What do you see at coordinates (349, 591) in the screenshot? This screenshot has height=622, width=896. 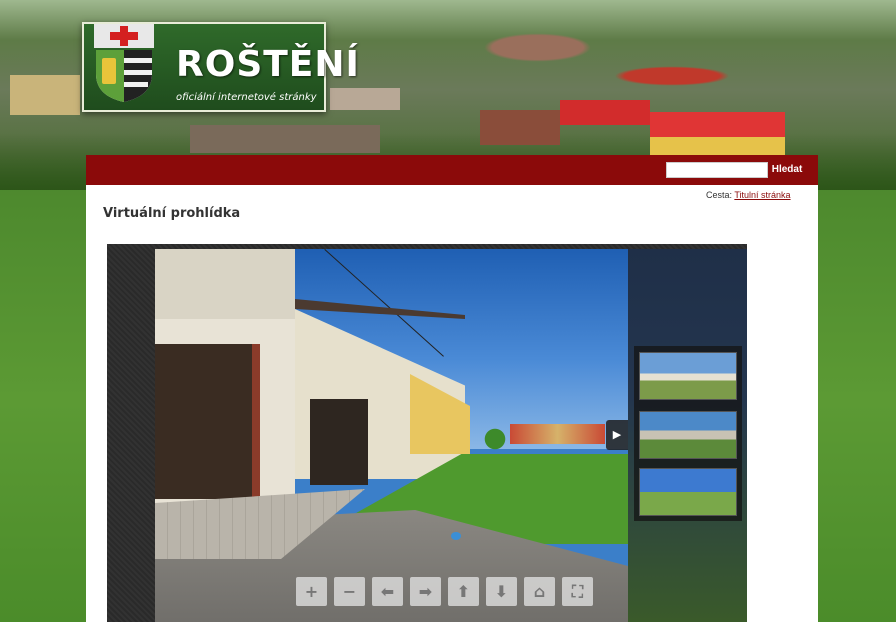 I see `zoom-out-icon: −` at bounding box center [349, 591].